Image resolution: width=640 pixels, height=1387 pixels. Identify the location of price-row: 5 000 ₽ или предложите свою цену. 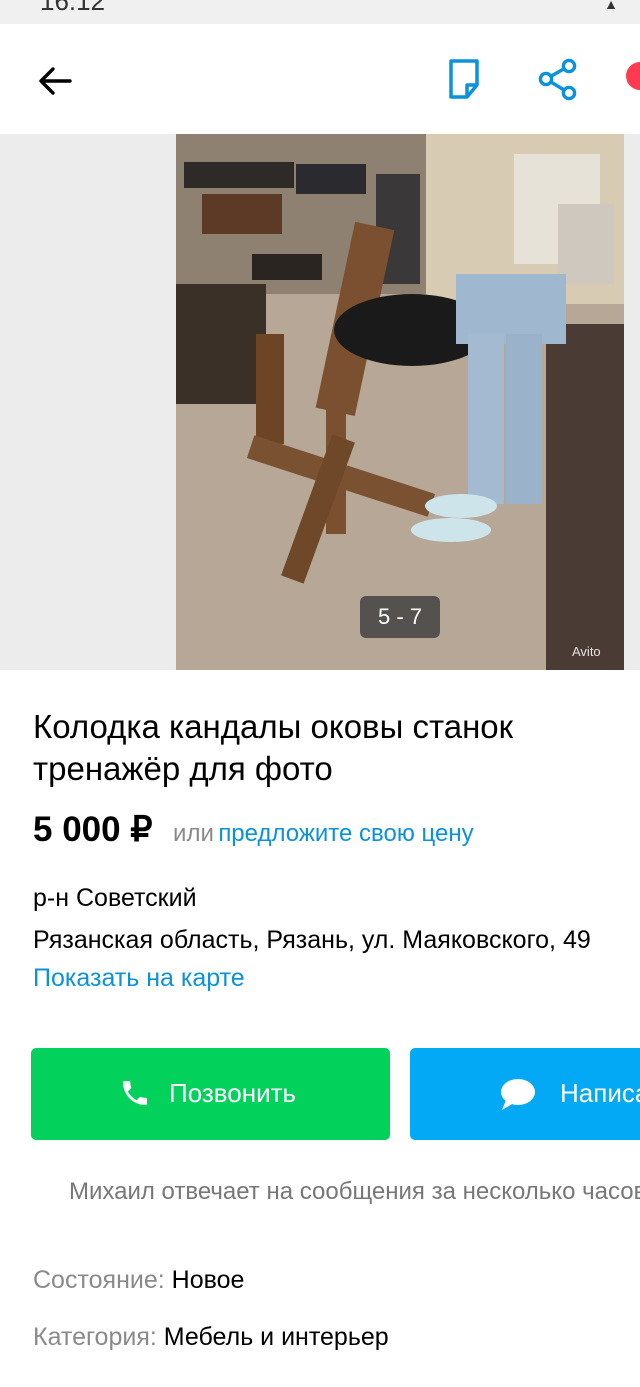
(253, 830).